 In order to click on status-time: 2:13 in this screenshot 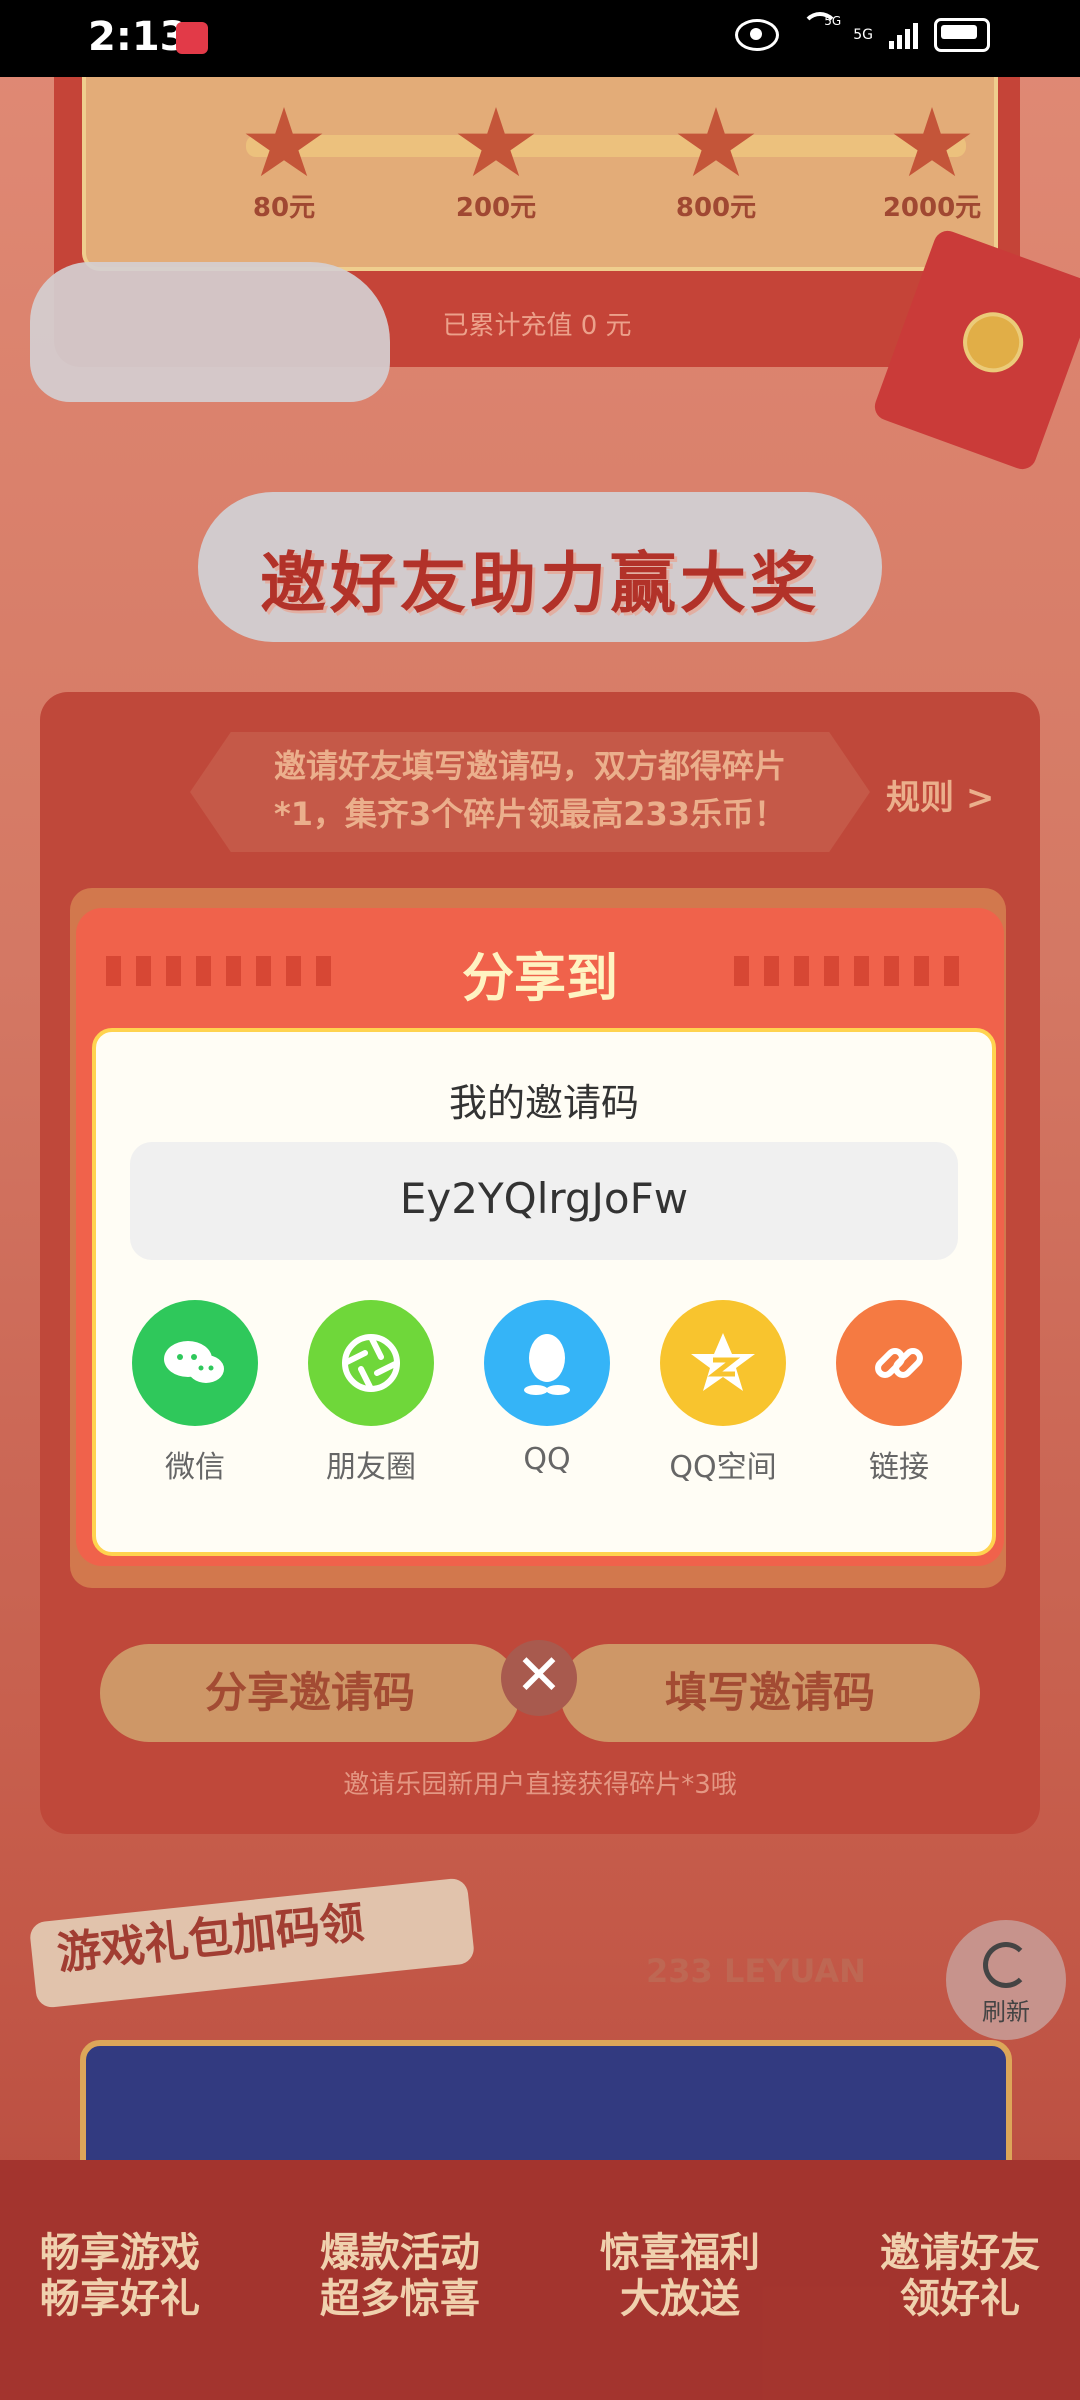, I will do `click(138, 37)`.